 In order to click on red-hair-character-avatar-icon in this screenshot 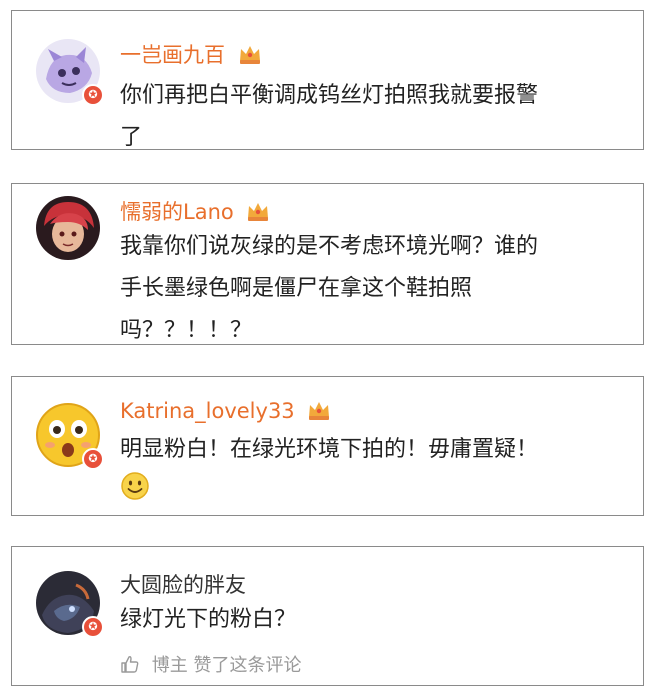, I will do `click(68, 228)`.